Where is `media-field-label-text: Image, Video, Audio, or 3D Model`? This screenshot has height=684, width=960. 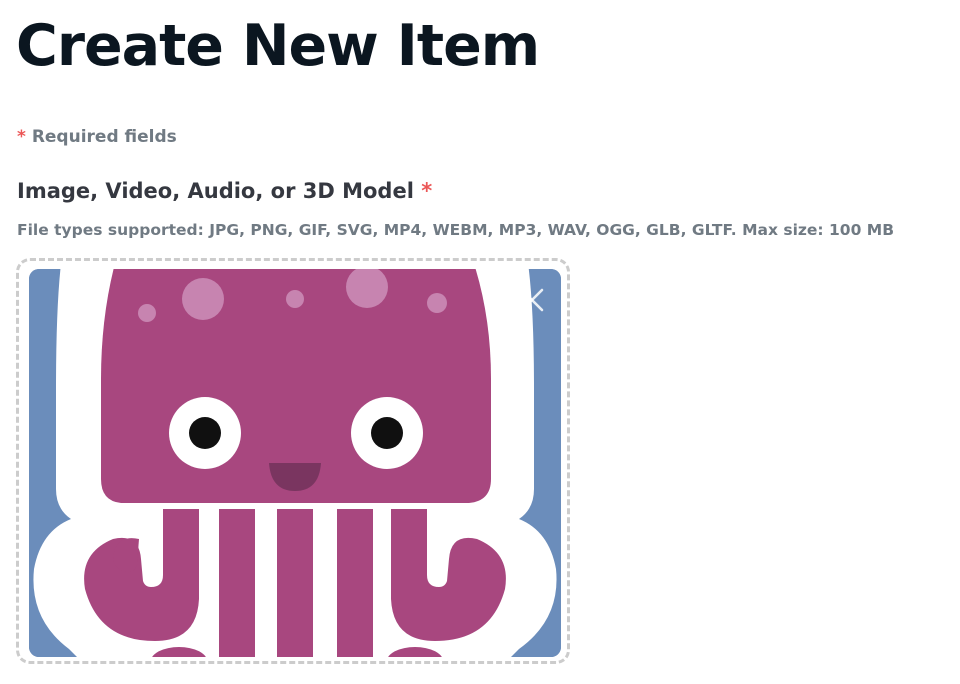 media-field-label-text: Image, Video, Audio, or 3D Model is located at coordinates (215, 191).